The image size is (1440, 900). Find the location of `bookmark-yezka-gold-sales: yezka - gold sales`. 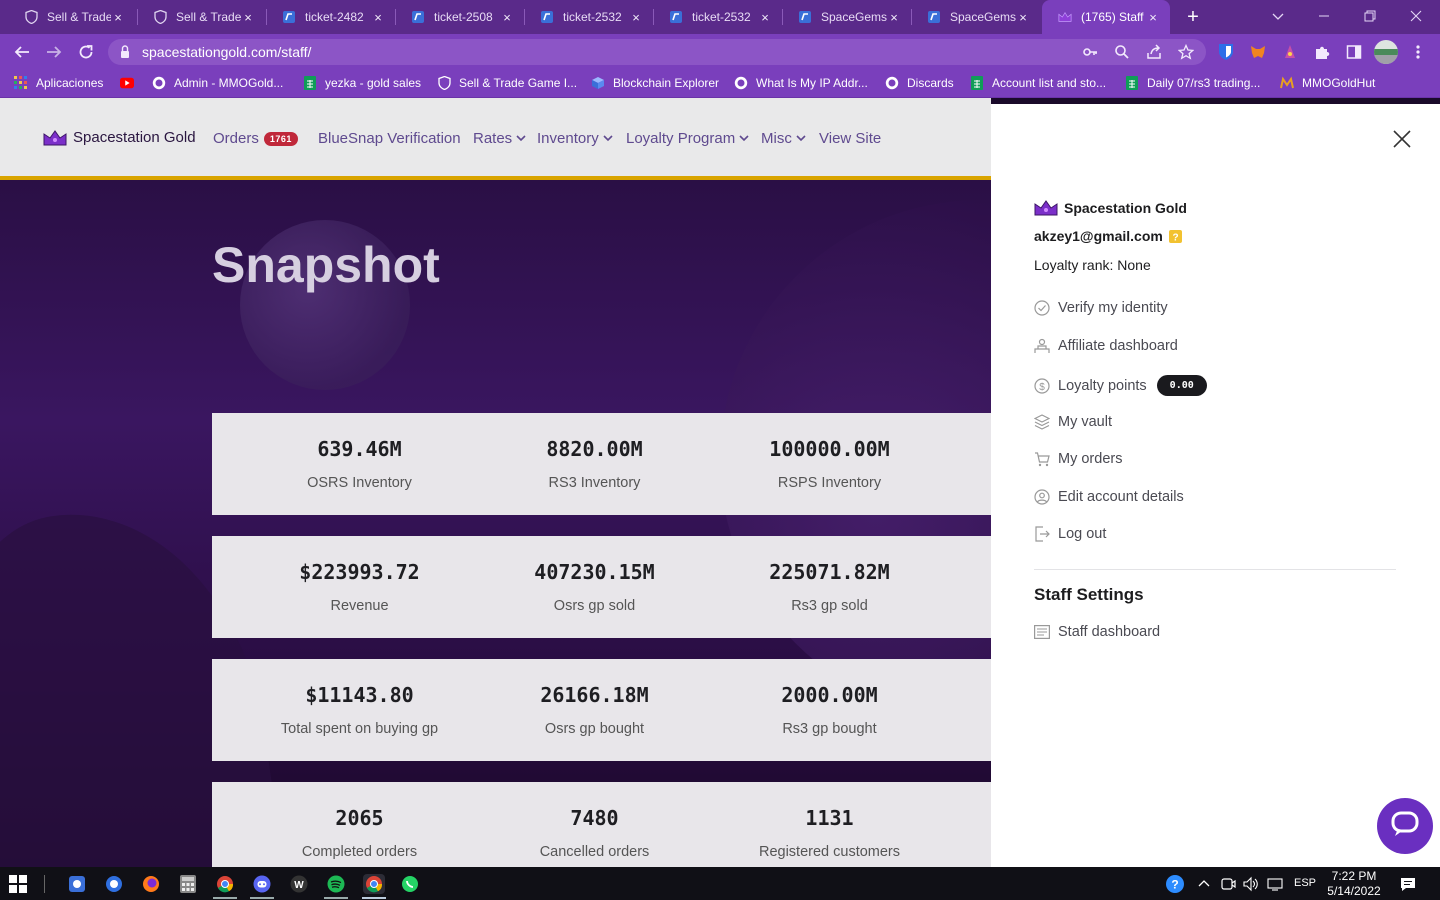

bookmark-yezka-gold-sales: yezka - gold sales is located at coordinates (362, 83).